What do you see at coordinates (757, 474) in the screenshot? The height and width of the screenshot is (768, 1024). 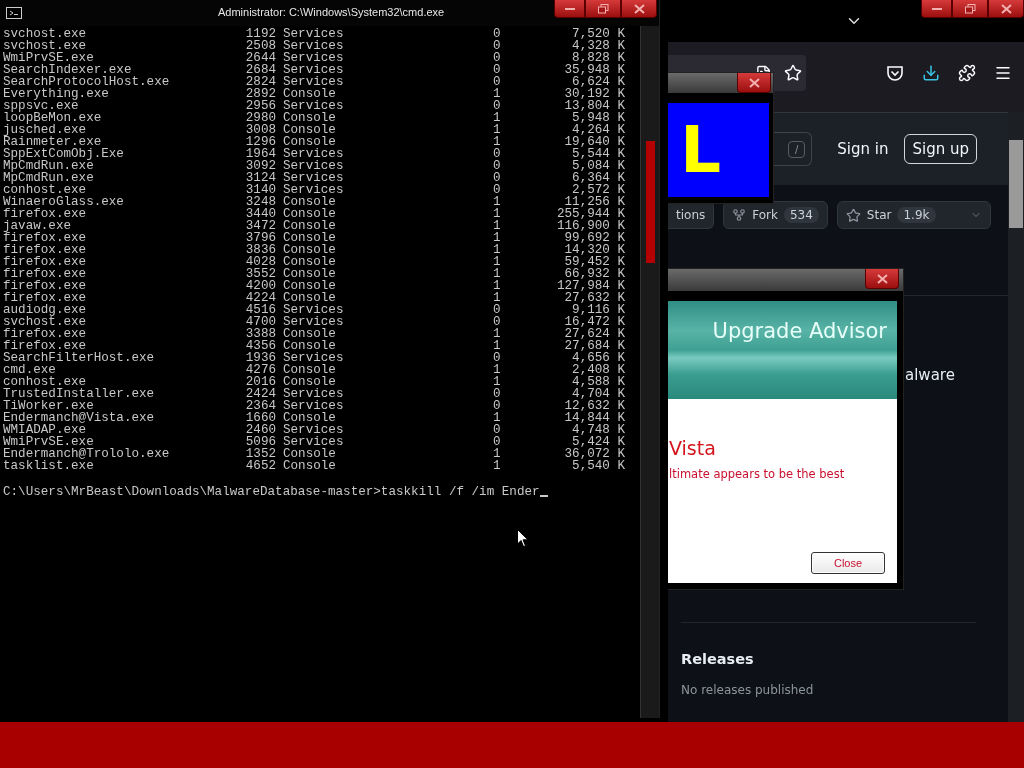 I see `dialog-message: ltimate appears to be the best` at bounding box center [757, 474].